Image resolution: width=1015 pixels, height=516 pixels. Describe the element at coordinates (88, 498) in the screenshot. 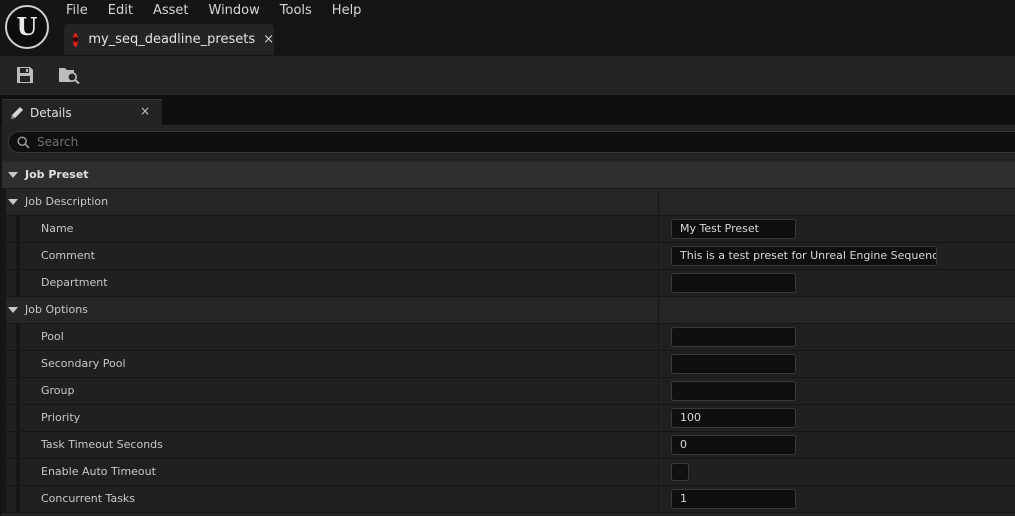

I see `property-label: Concurrent Tasks` at that location.